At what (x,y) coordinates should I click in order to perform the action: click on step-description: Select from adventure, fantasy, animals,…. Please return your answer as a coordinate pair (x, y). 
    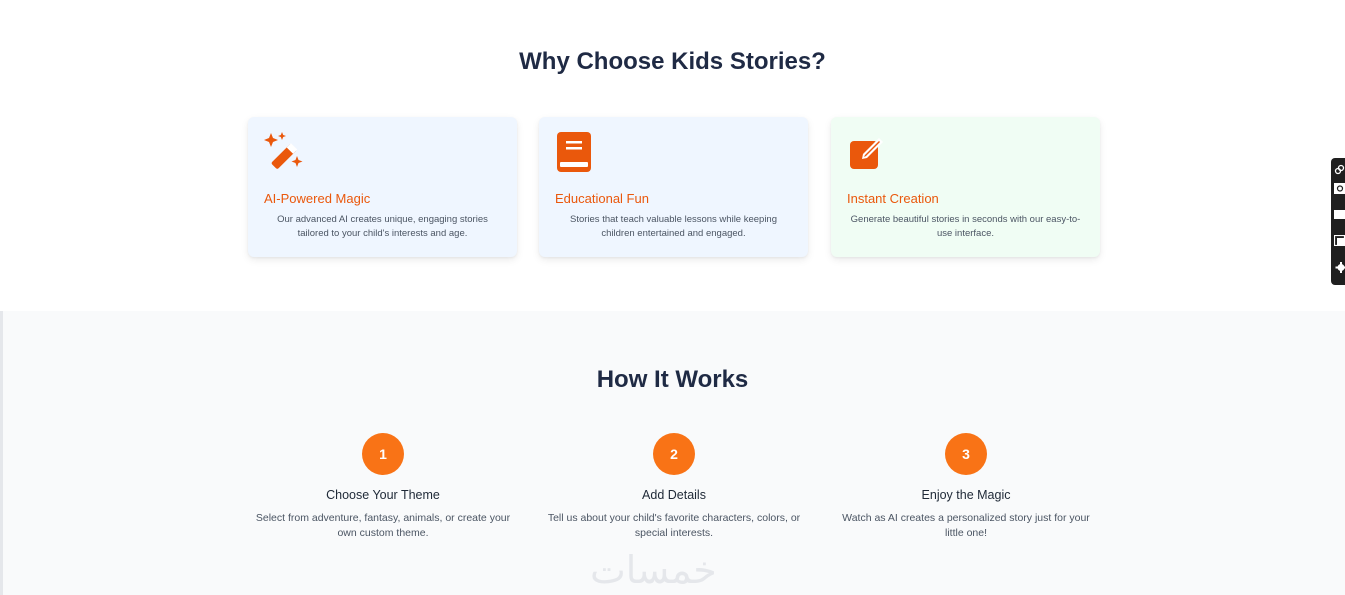
    Looking at the image, I should click on (383, 525).